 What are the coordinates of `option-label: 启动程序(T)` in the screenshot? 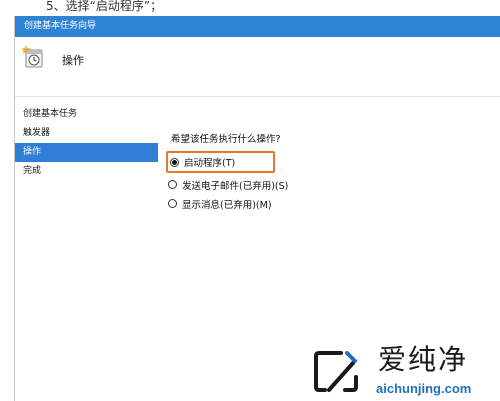 It's located at (210, 163).